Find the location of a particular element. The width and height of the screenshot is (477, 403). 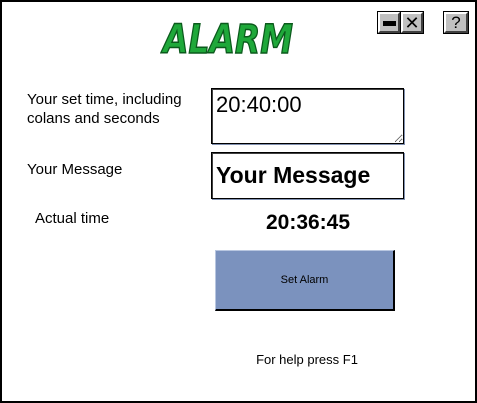

actual-time-value: 20:36:45 is located at coordinates (308, 222).